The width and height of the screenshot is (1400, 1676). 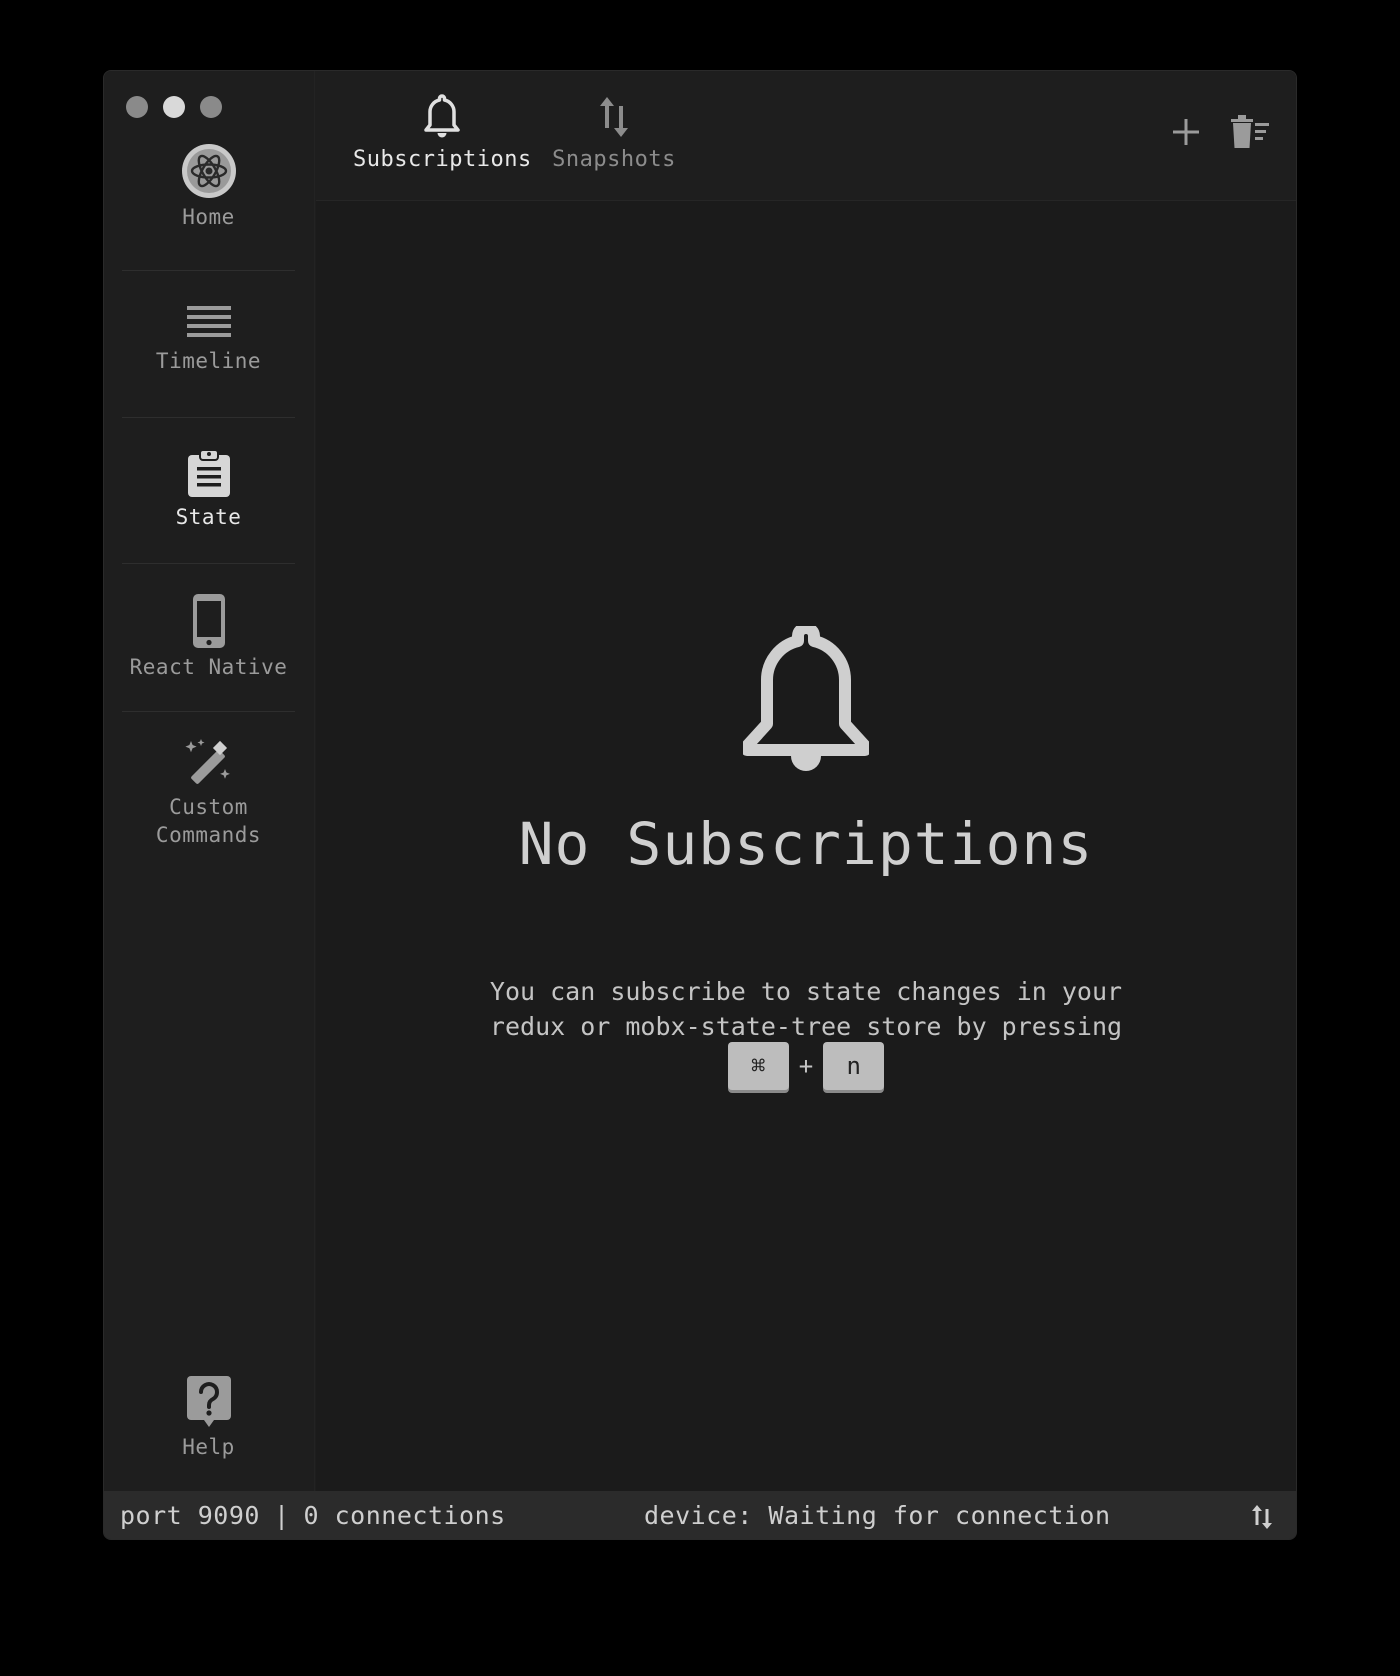 I want to click on activity-arrows-icon, so click(x=1262, y=1517).